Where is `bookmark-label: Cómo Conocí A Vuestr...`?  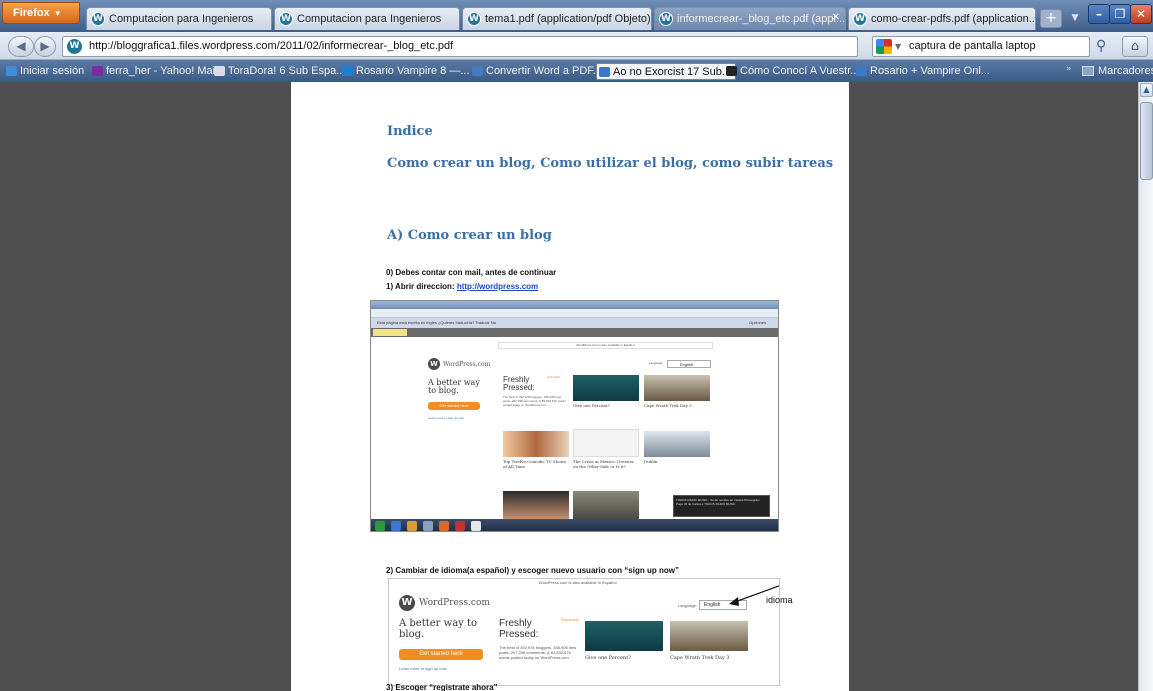 bookmark-label: Cómo Conocí A Vuestr... is located at coordinates (800, 71).